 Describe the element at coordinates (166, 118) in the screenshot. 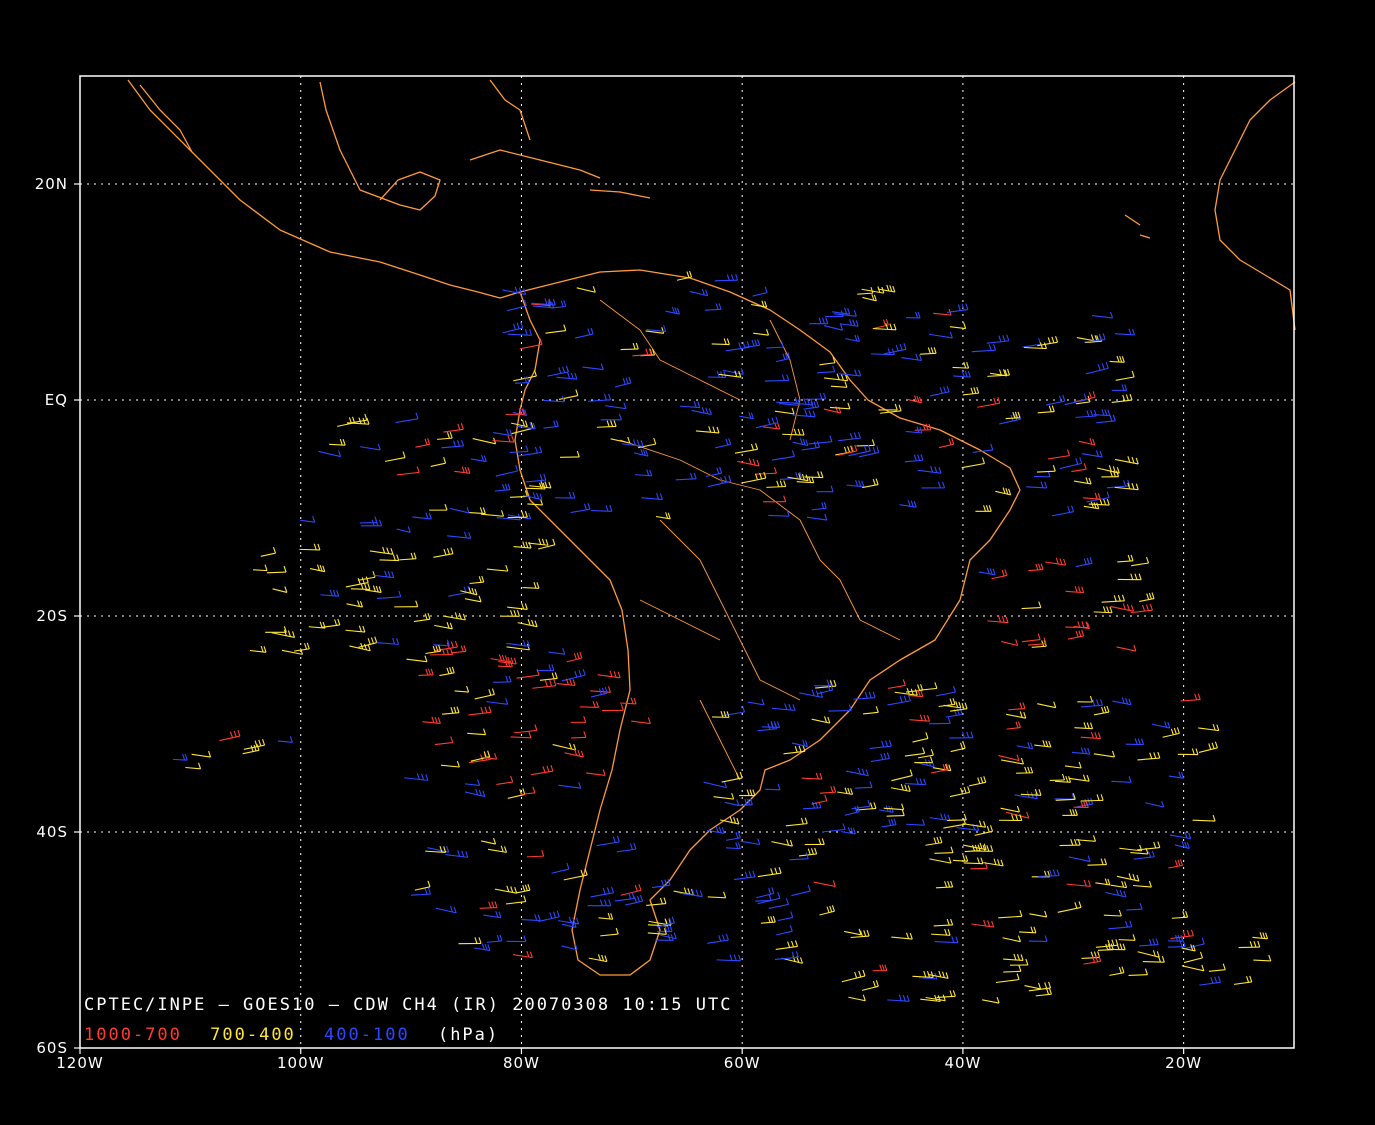

I see `coastline-baja` at that location.